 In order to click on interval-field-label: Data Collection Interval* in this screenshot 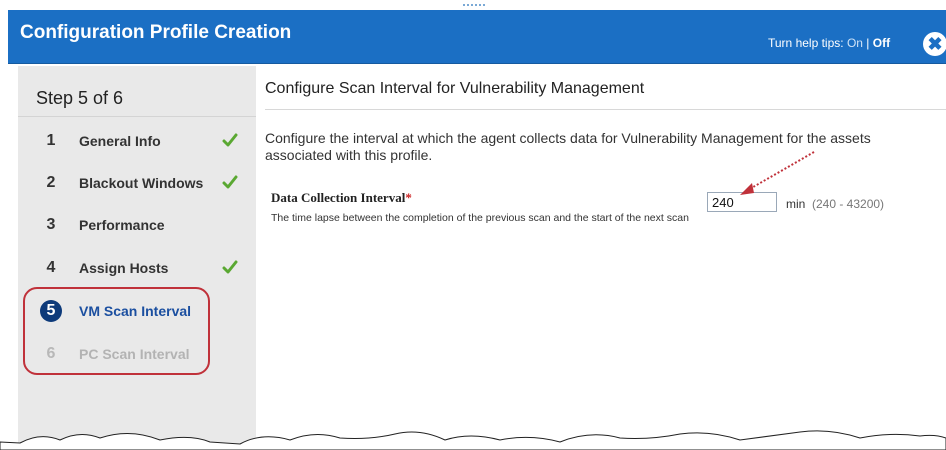, I will do `click(341, 198)`.